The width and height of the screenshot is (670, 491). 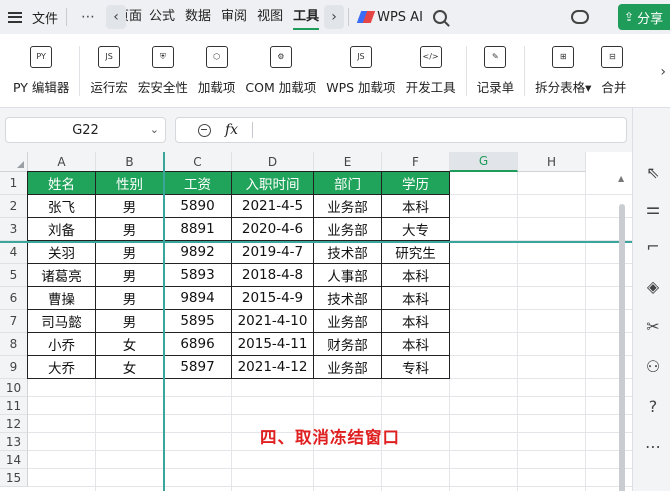 I want to click on vertical-scrollbar: ▲, so click(x=622, y=332).